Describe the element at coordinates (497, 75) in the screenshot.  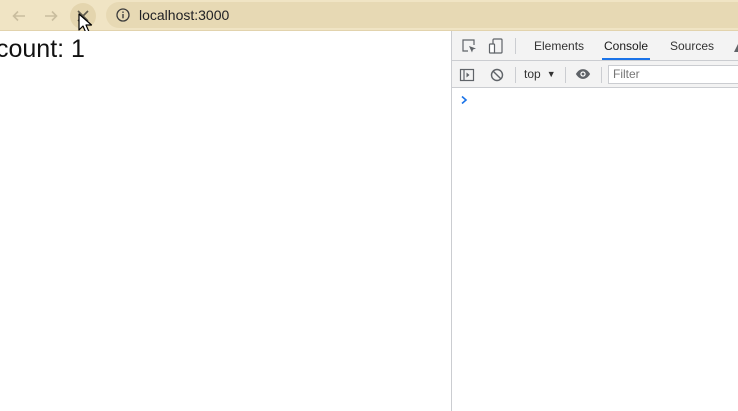
I see `clear-console-icon` at that location.